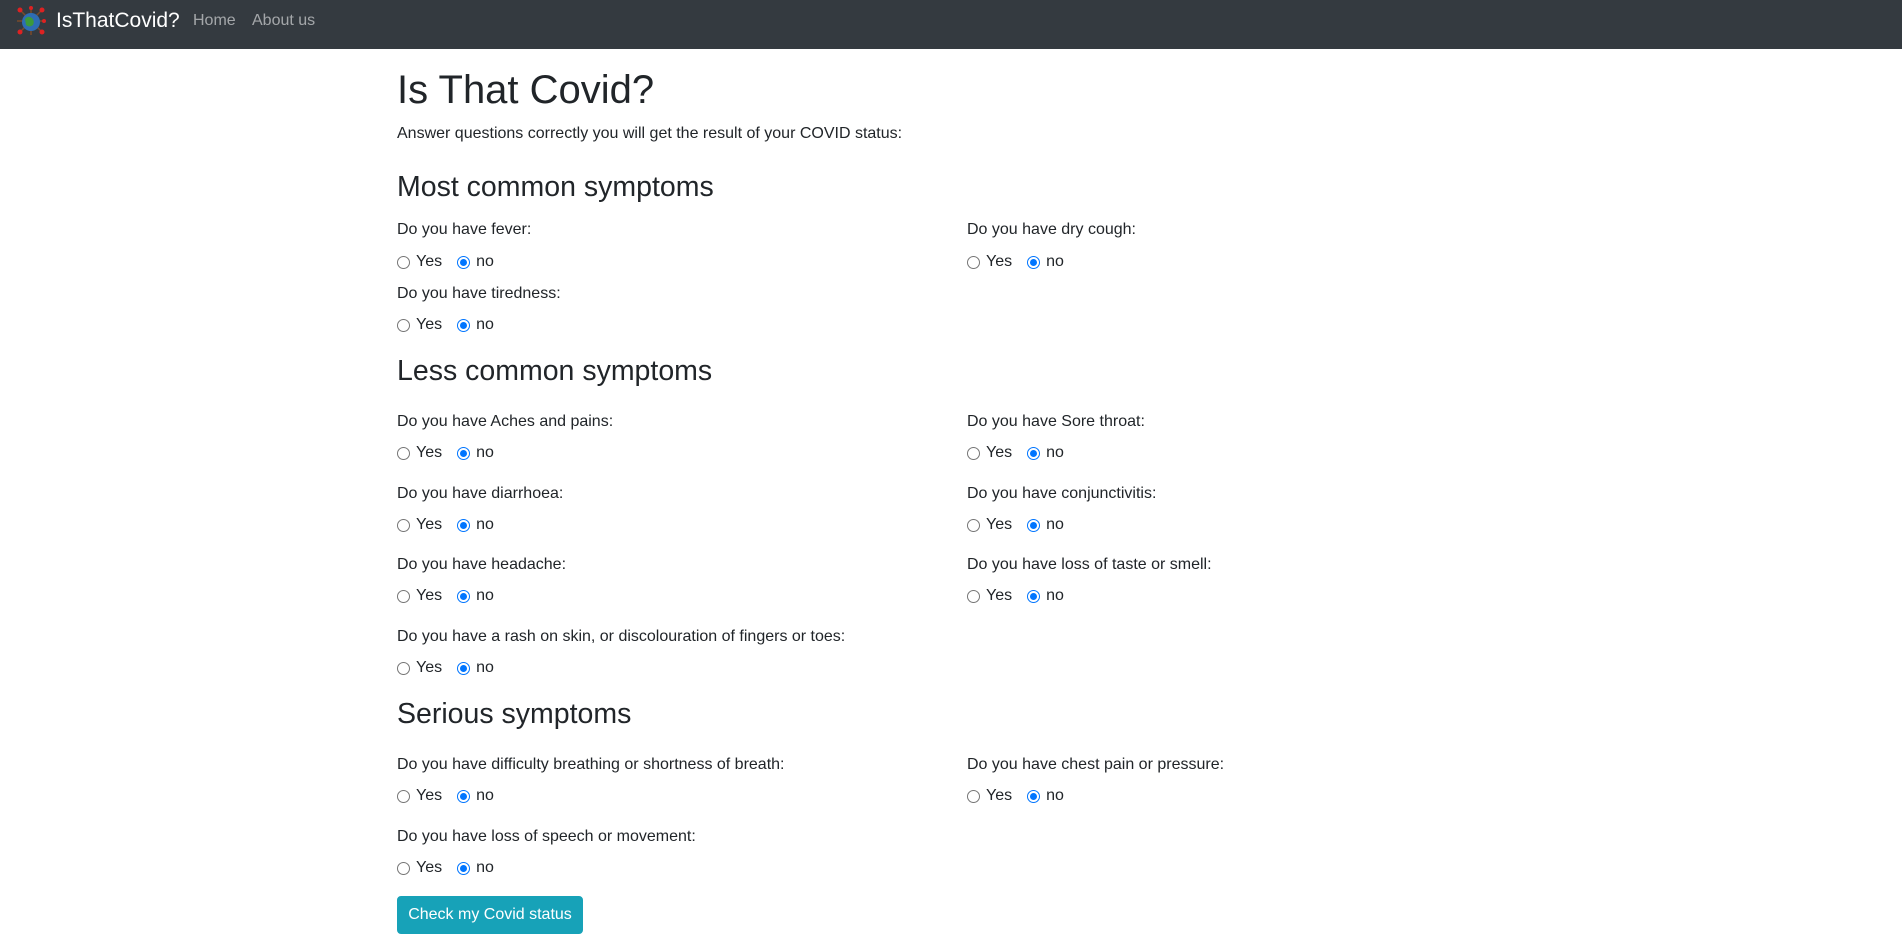 The width and height of the screenshot is (1902, 934). I want to click on brand-name: IsThatCovid?, so click(118, 20).